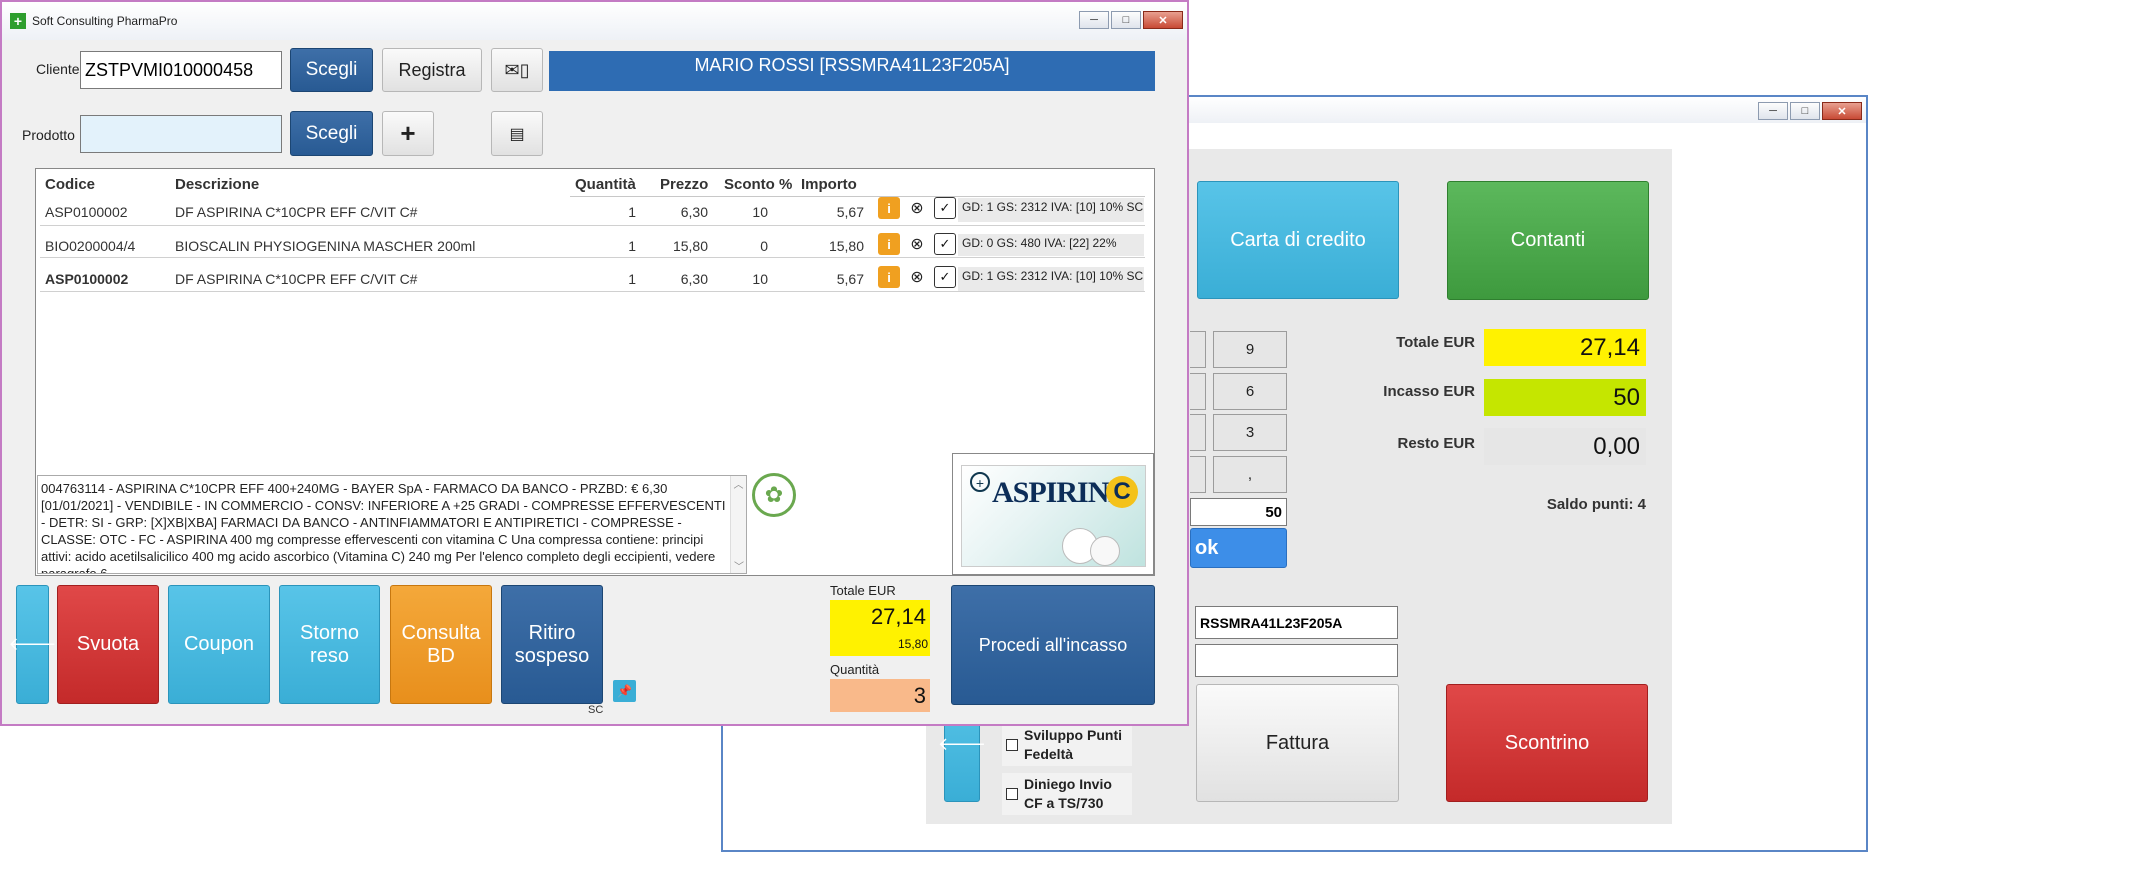  What do you see at coordinates (962, 743) in the screenshot?
I see `arrow-left-icon: 🡐` at bounding box center [962, 743].